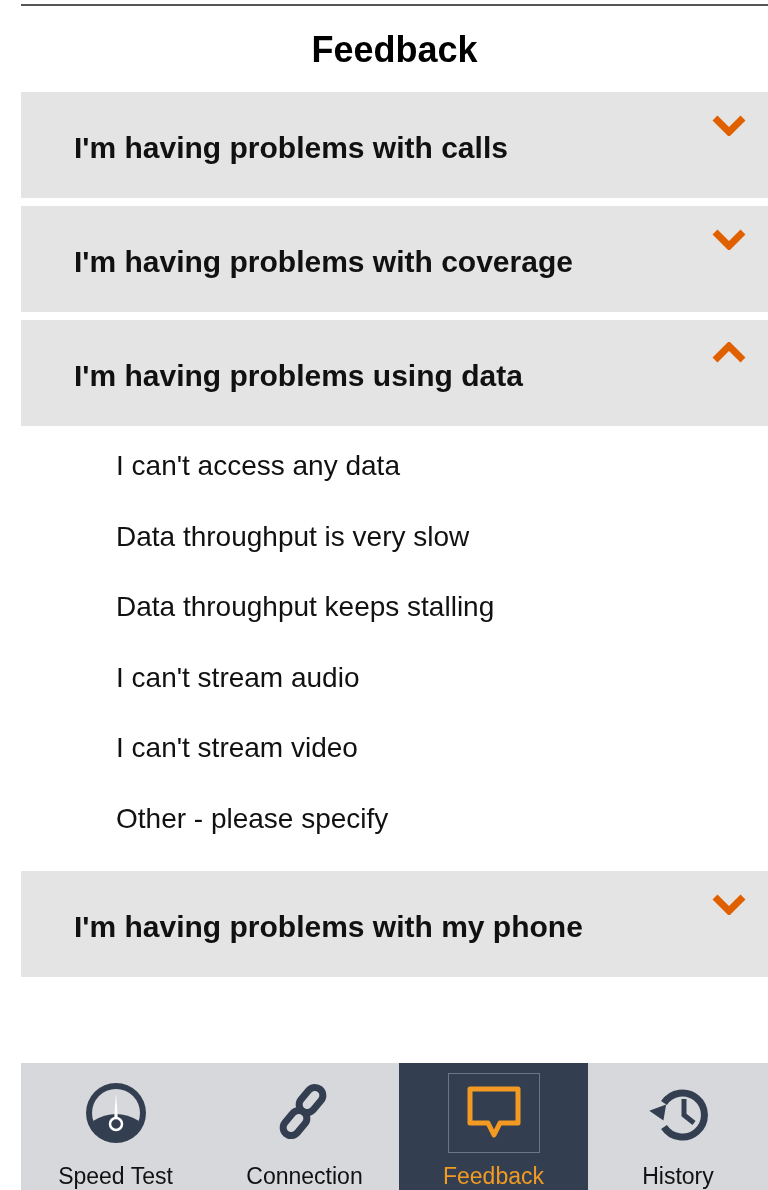 Image resolution: width=768 pixels, height=1190 pixels. I want to click on nav-tab: Speed Test, so click(115, 1126).